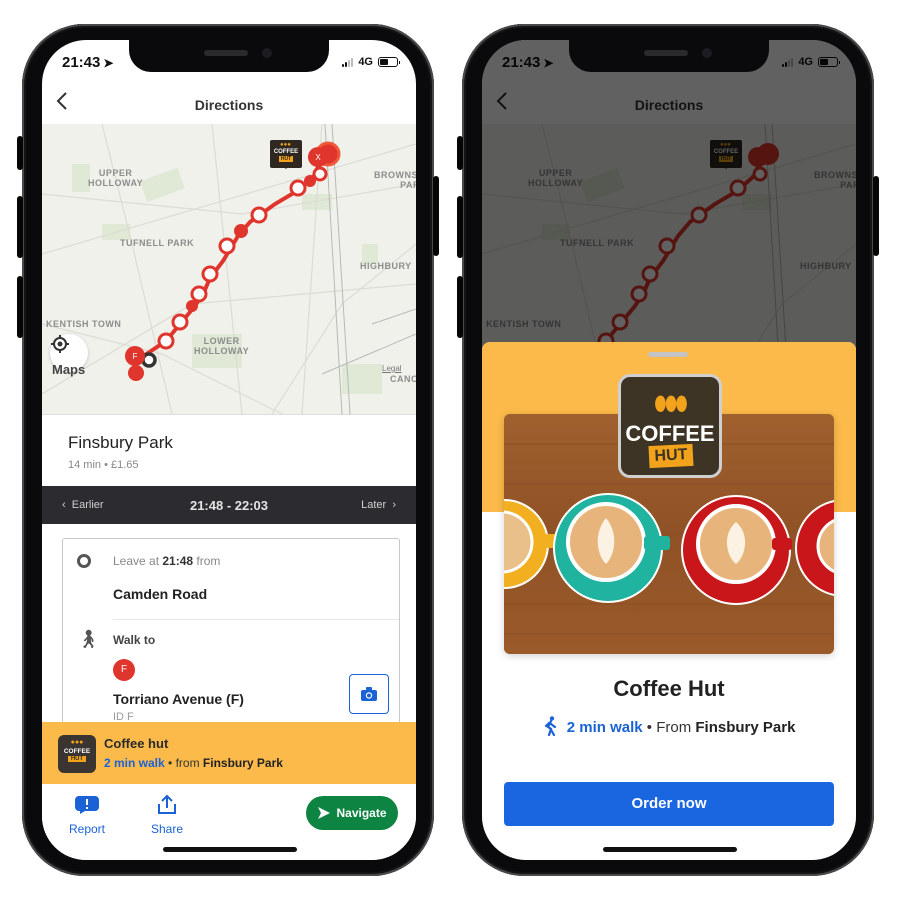  What do you see at coordinates (193, 763) in the screenshot?
I see `promo-subtitle: 2 min walk • from Finsbury Park` at bounding box center [193, 763].